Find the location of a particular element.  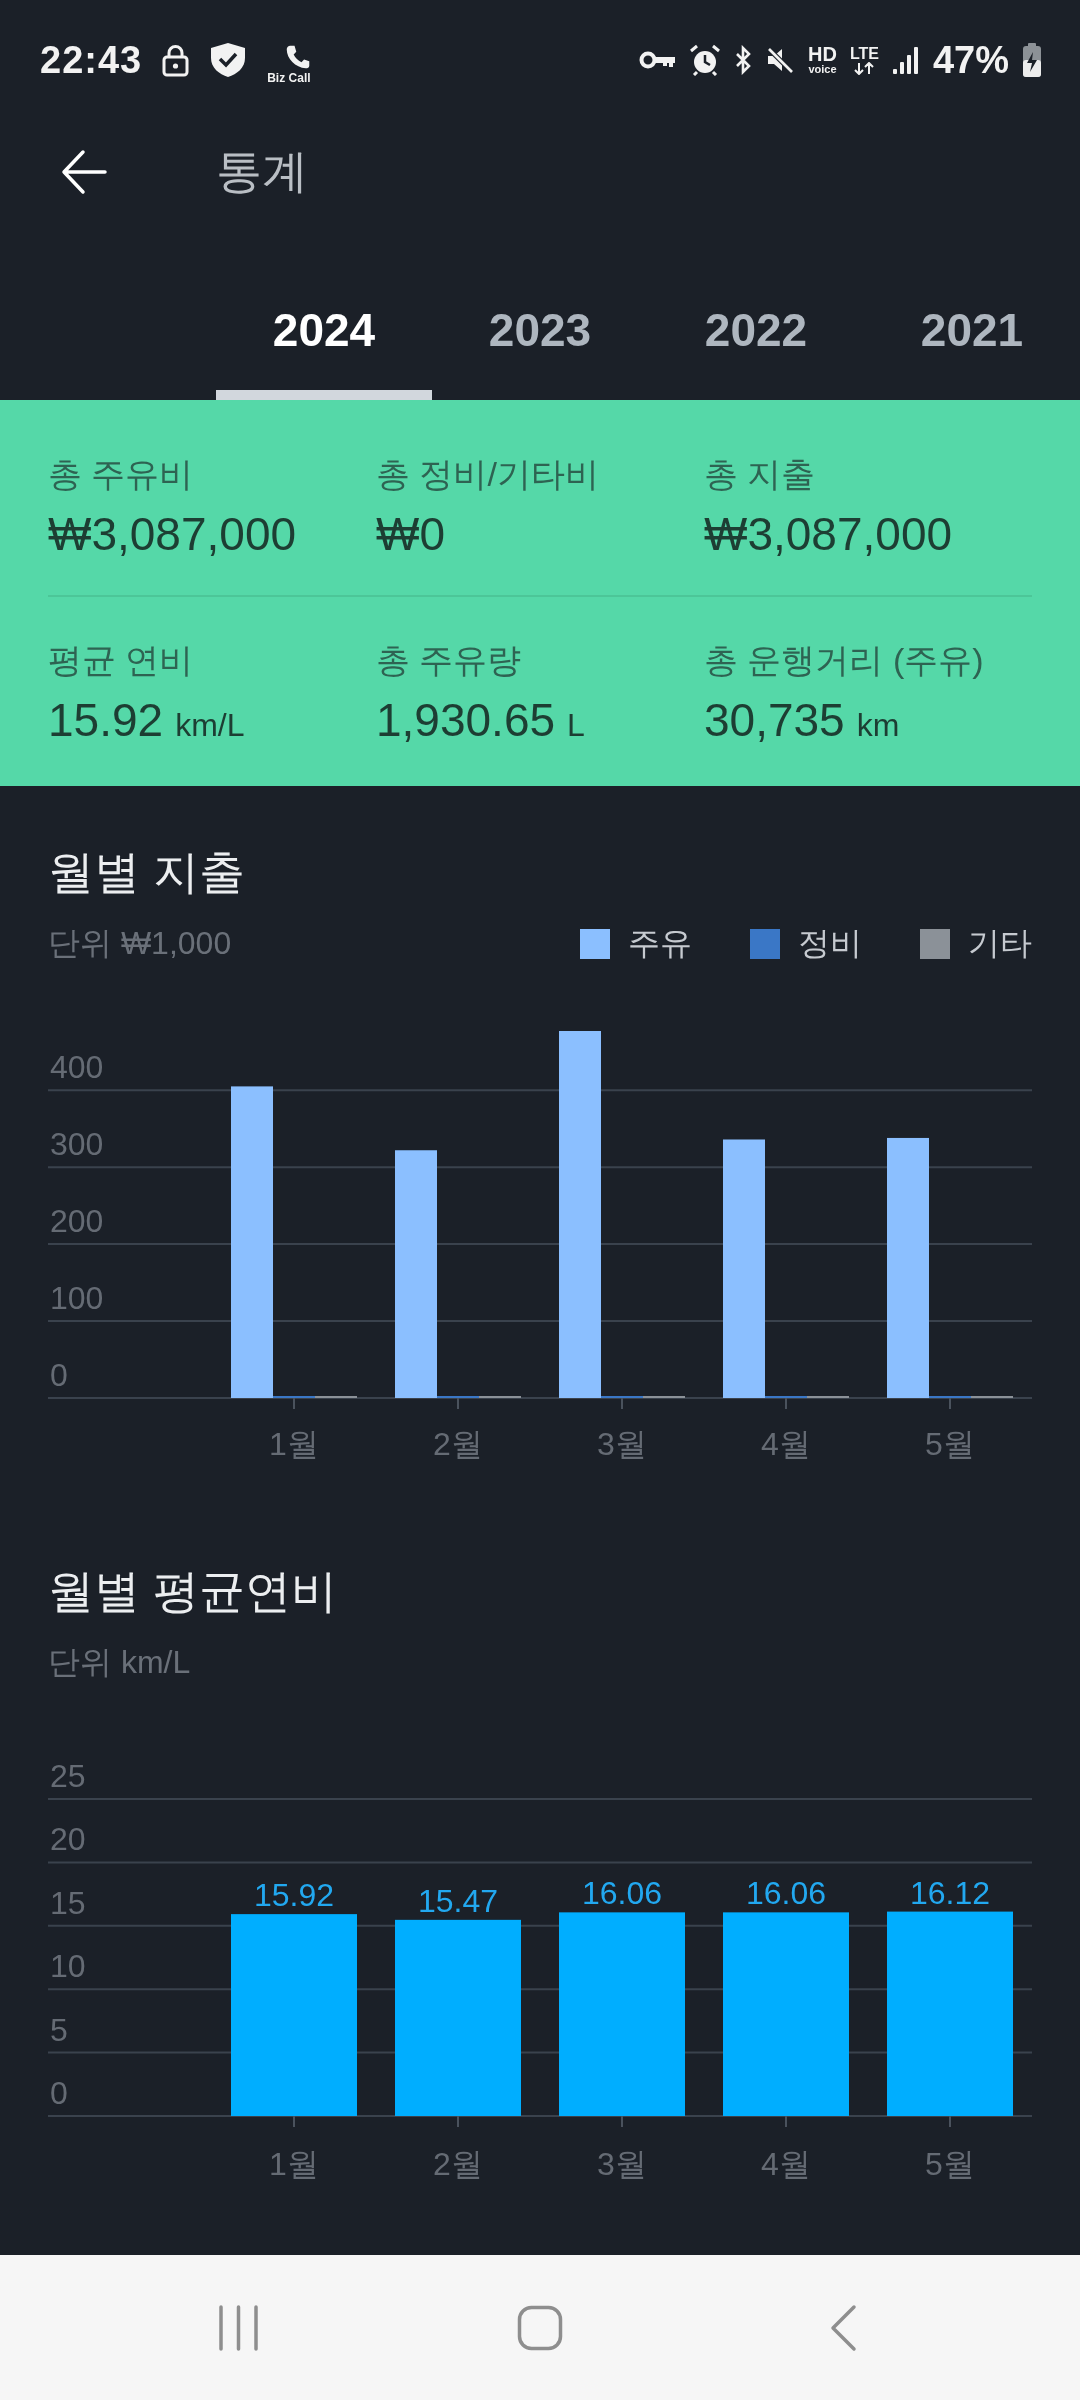

stat-value: 30,735 is located at coordinates (774, 720).